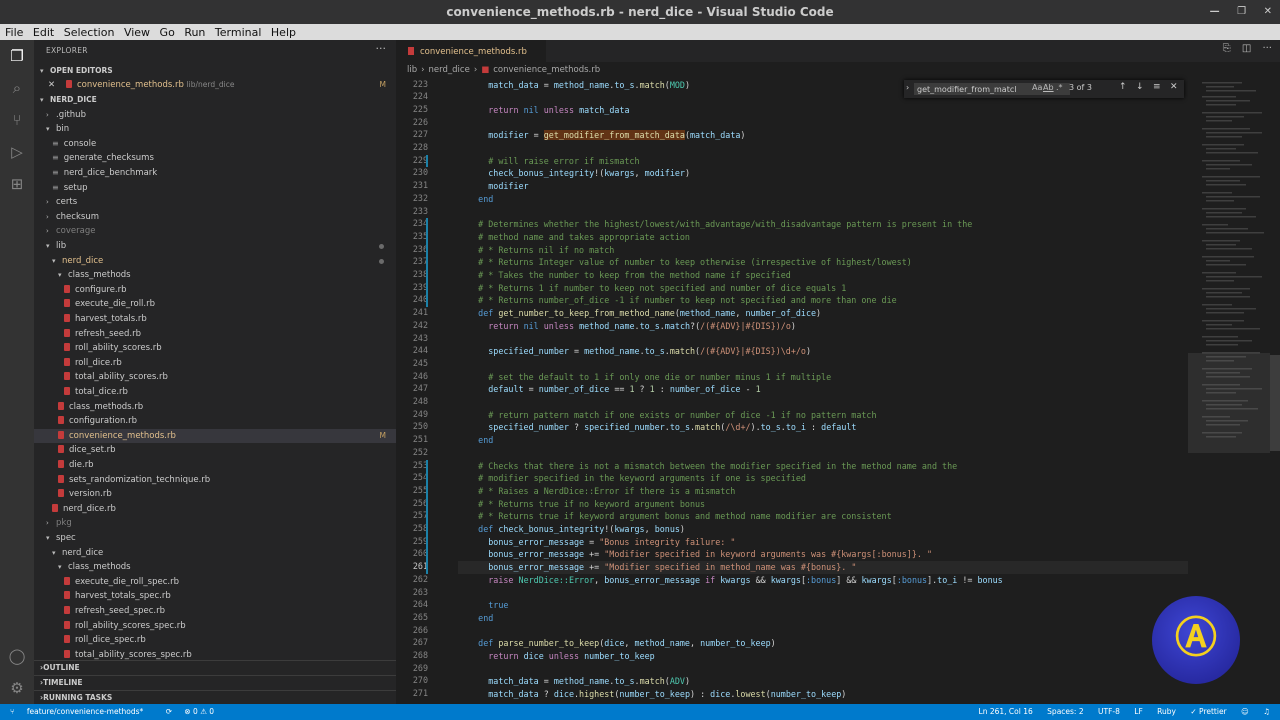  What do you see at coordinates (215, 611) in the screenshot?
I see `tree-file: refresh_seed_spec.rb` at bounding box center [215, 611].